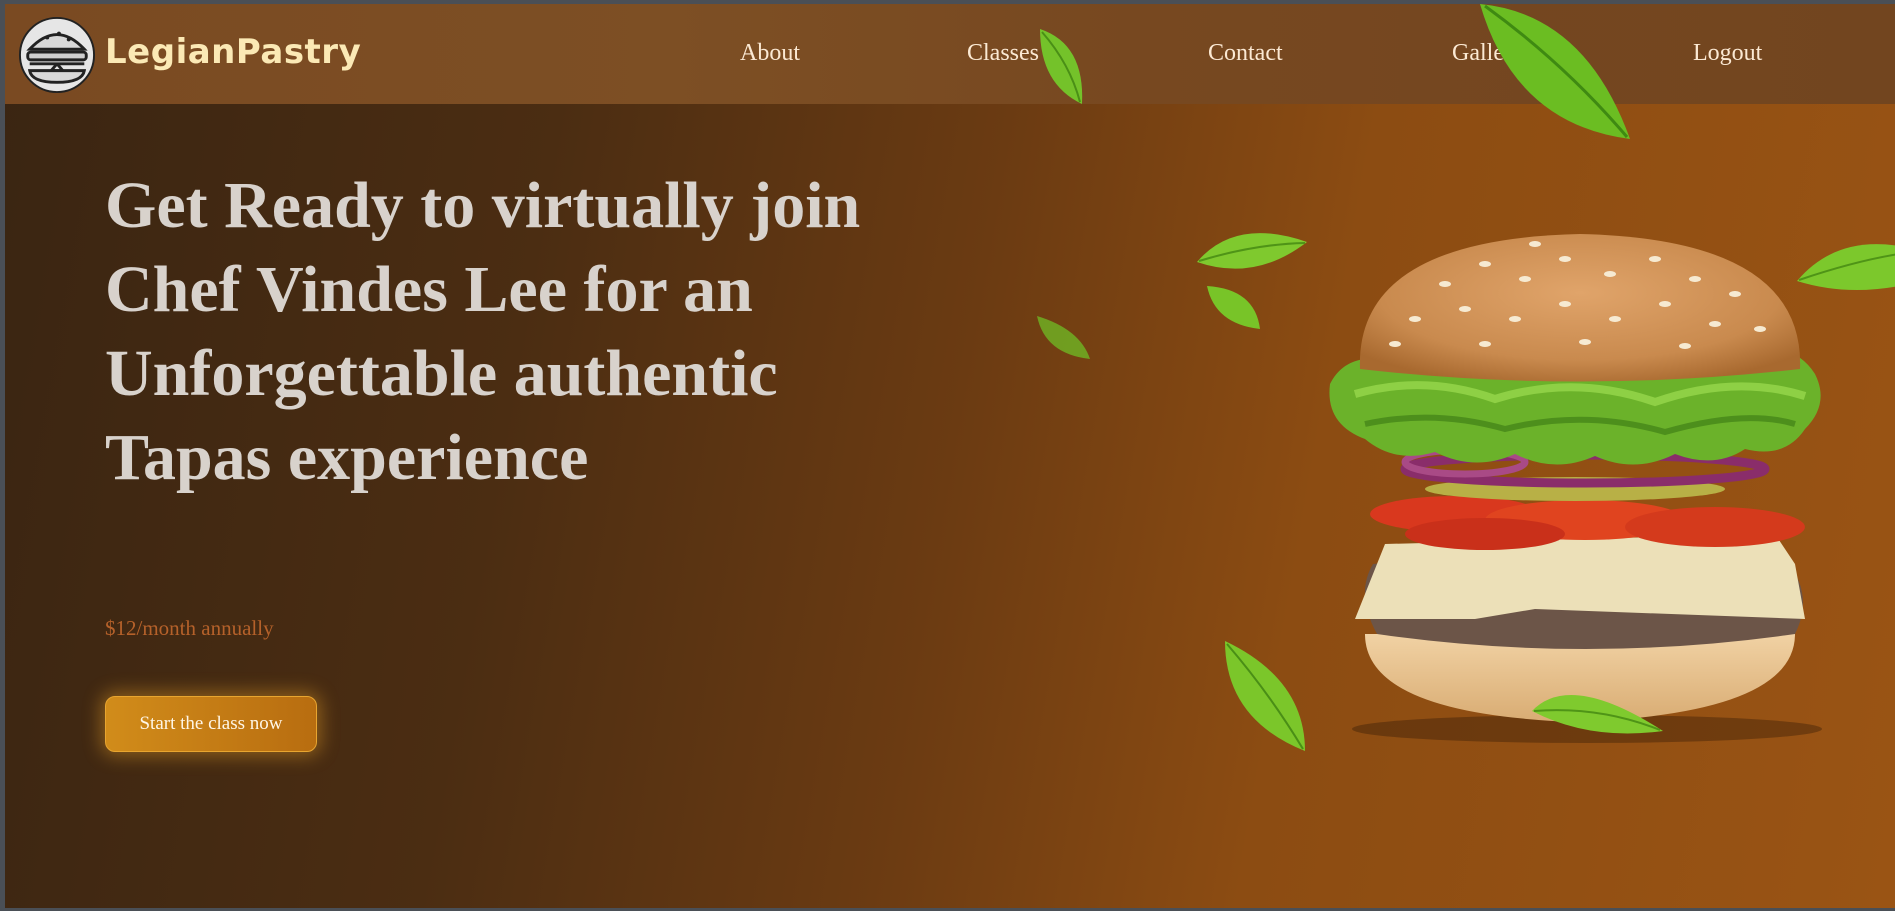 The width and height of the screenshot is (1895, 911). Describe the element at coordinates (1727, 53) in the screenshot. I see `nav-link-logout: Logout` at that location.